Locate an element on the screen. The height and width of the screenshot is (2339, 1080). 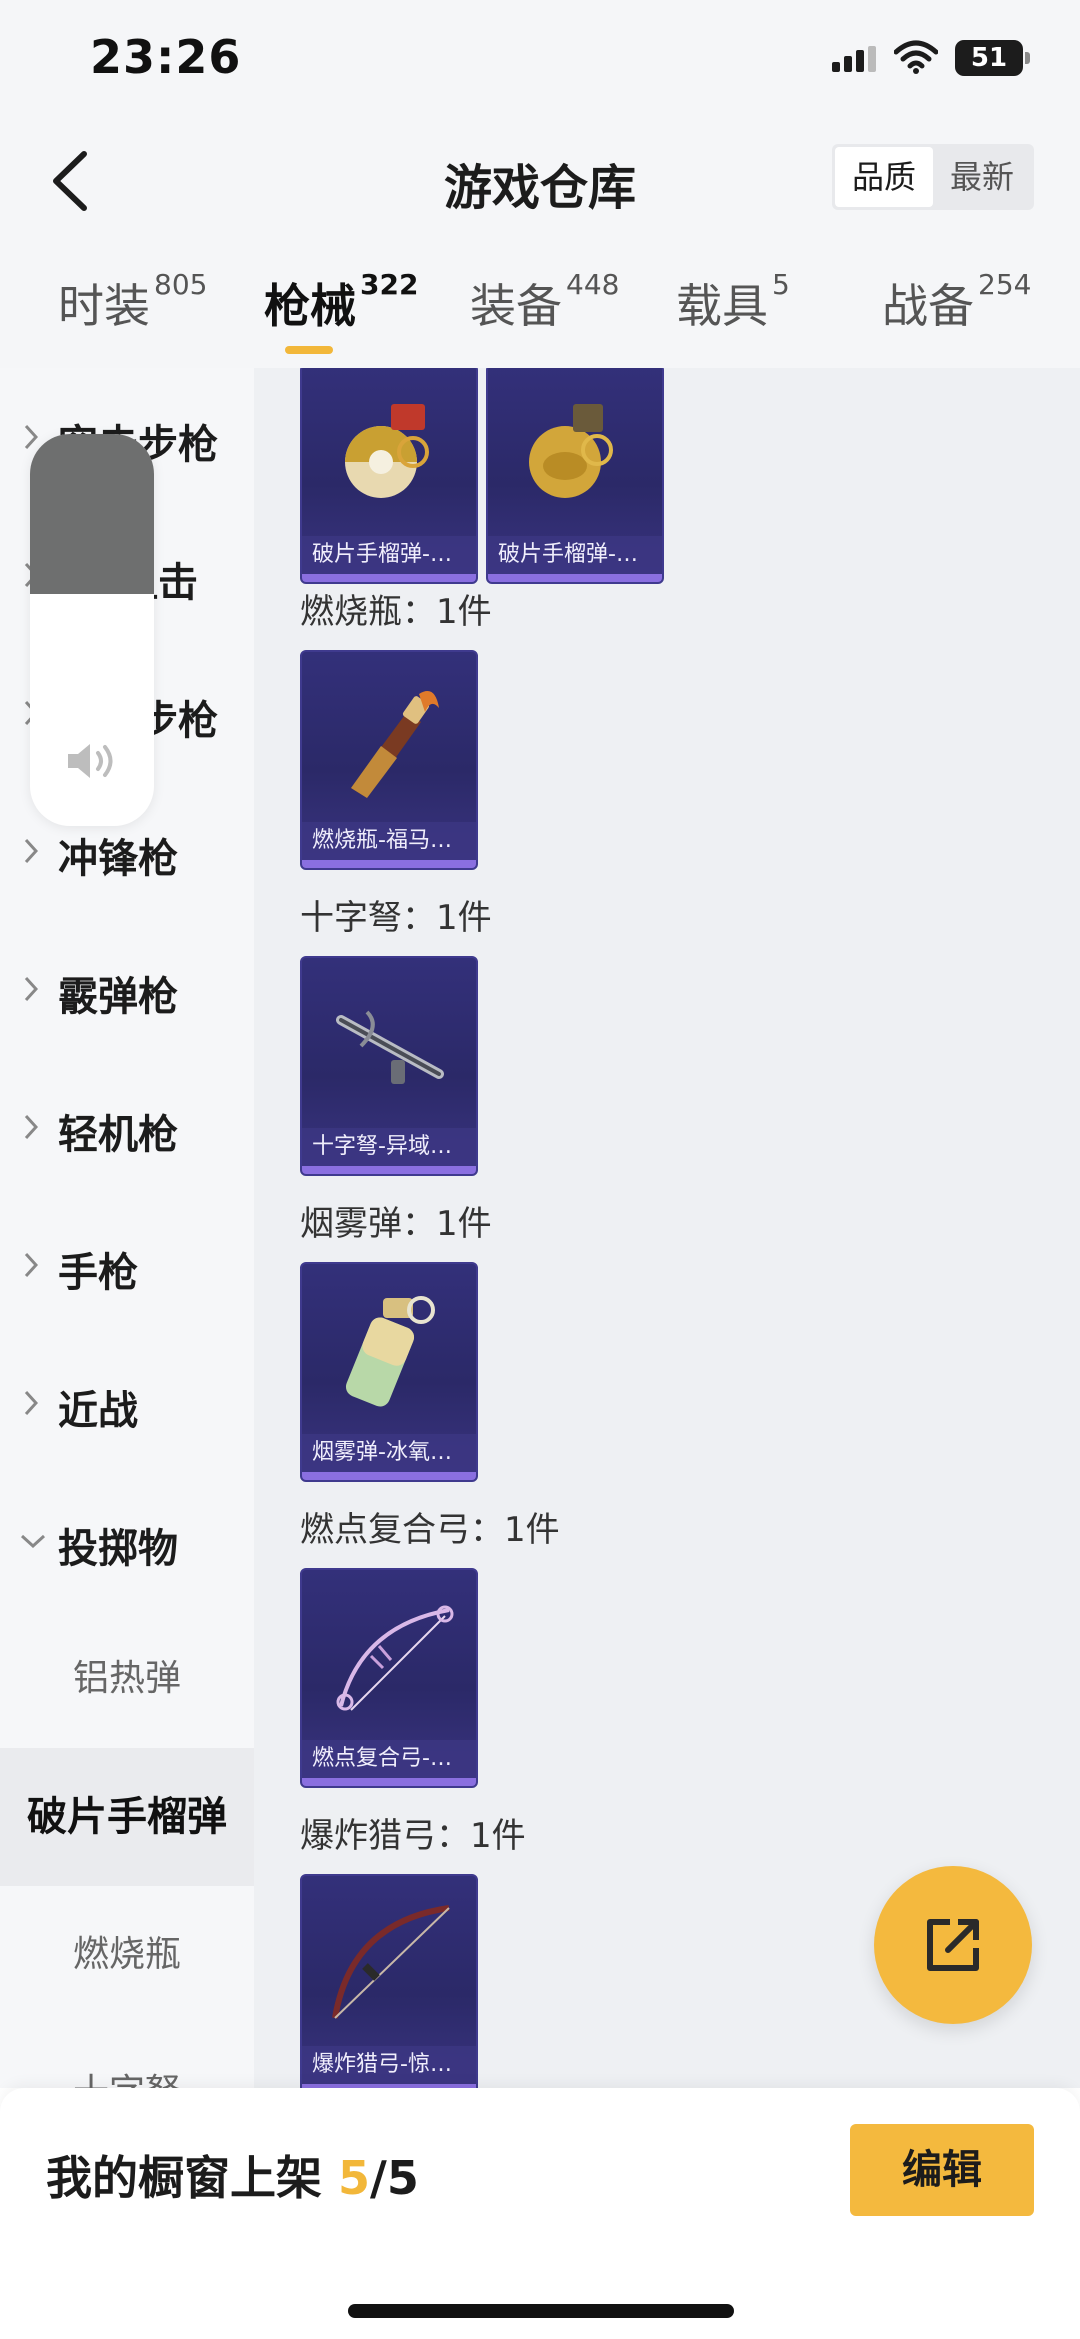
compound-bow-icon is located at coordinates (395, 1658).